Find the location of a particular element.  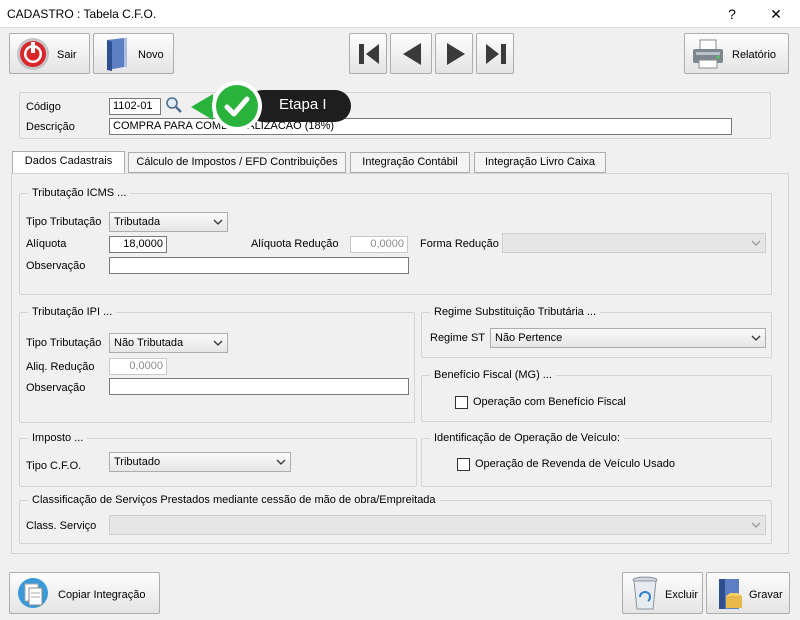

icms-forma-select is located at coordinates (634, 243).